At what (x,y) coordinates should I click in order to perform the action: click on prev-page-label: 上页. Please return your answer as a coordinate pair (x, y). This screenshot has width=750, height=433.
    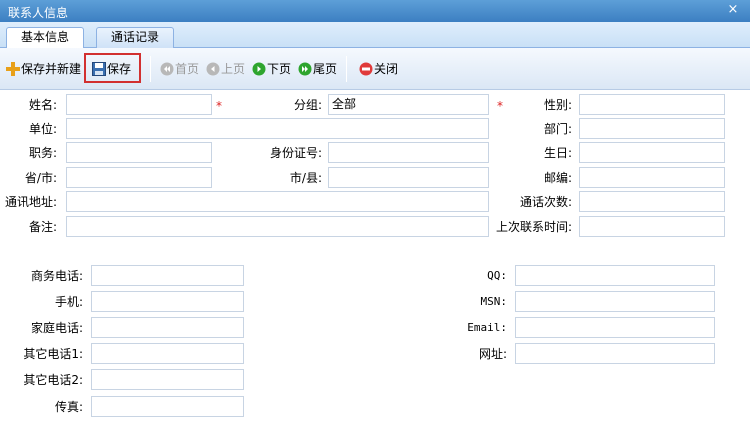
    Looking at the image, I should click on (233, 69).